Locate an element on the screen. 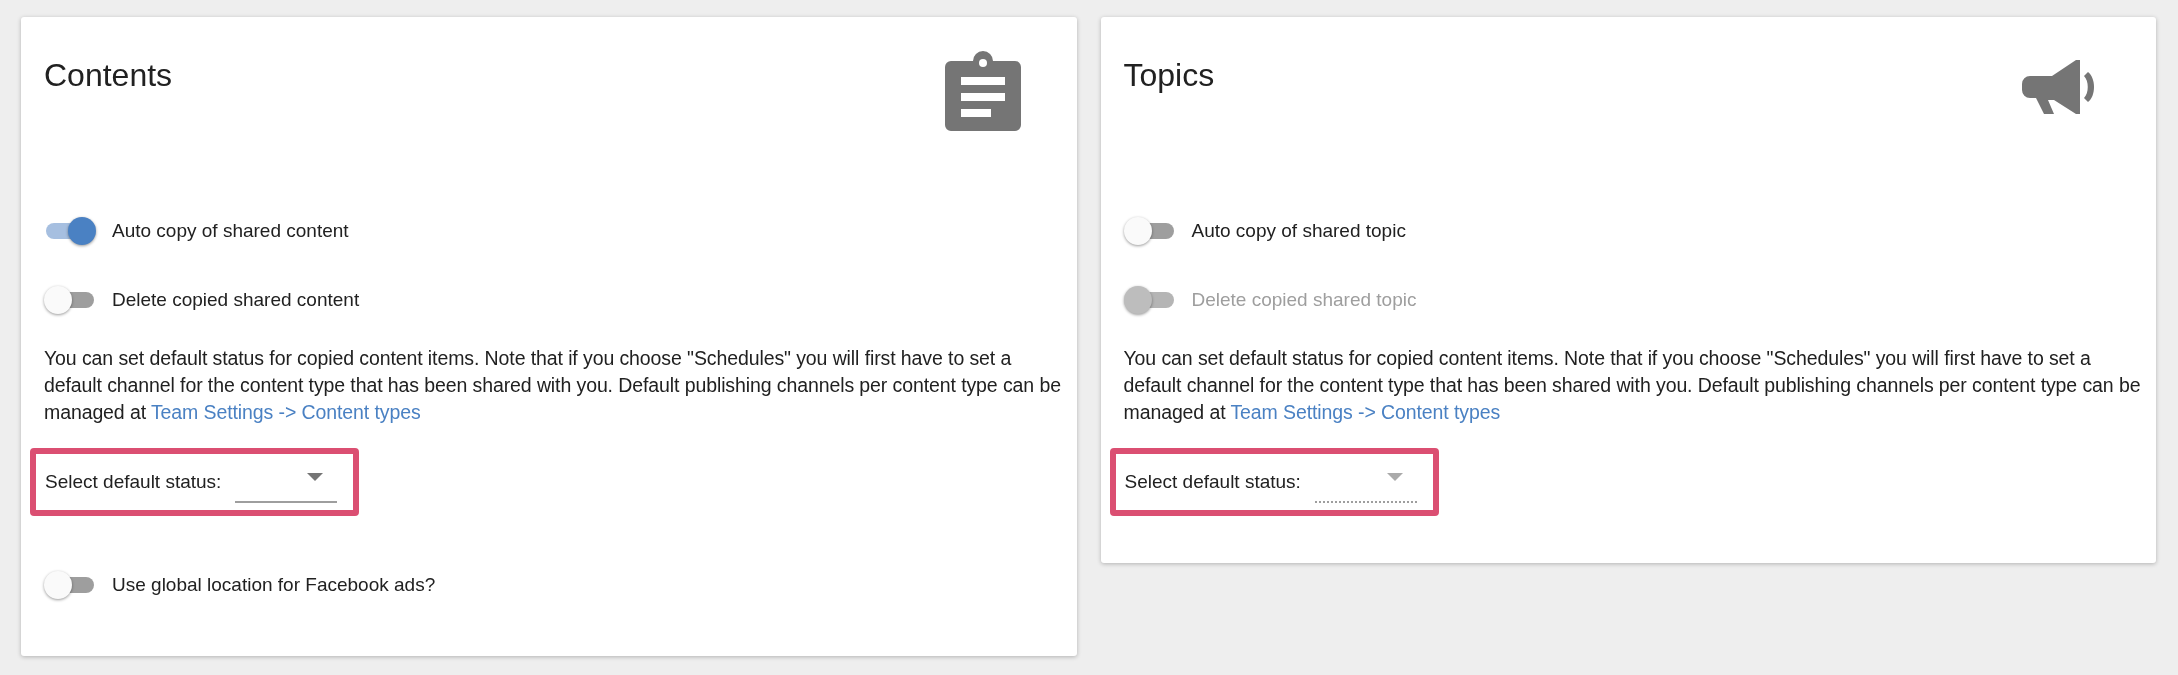  toggle-label: Auto copy of shared content is located at coordinates (230, 230).